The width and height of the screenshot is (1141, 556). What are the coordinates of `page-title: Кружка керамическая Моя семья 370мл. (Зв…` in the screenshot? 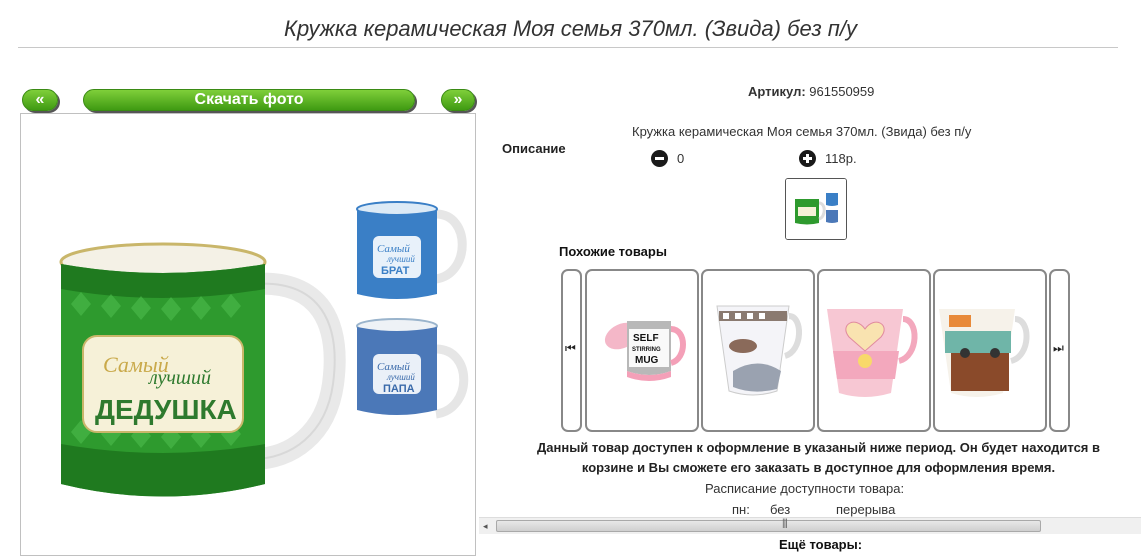 It's located at (570, 28).